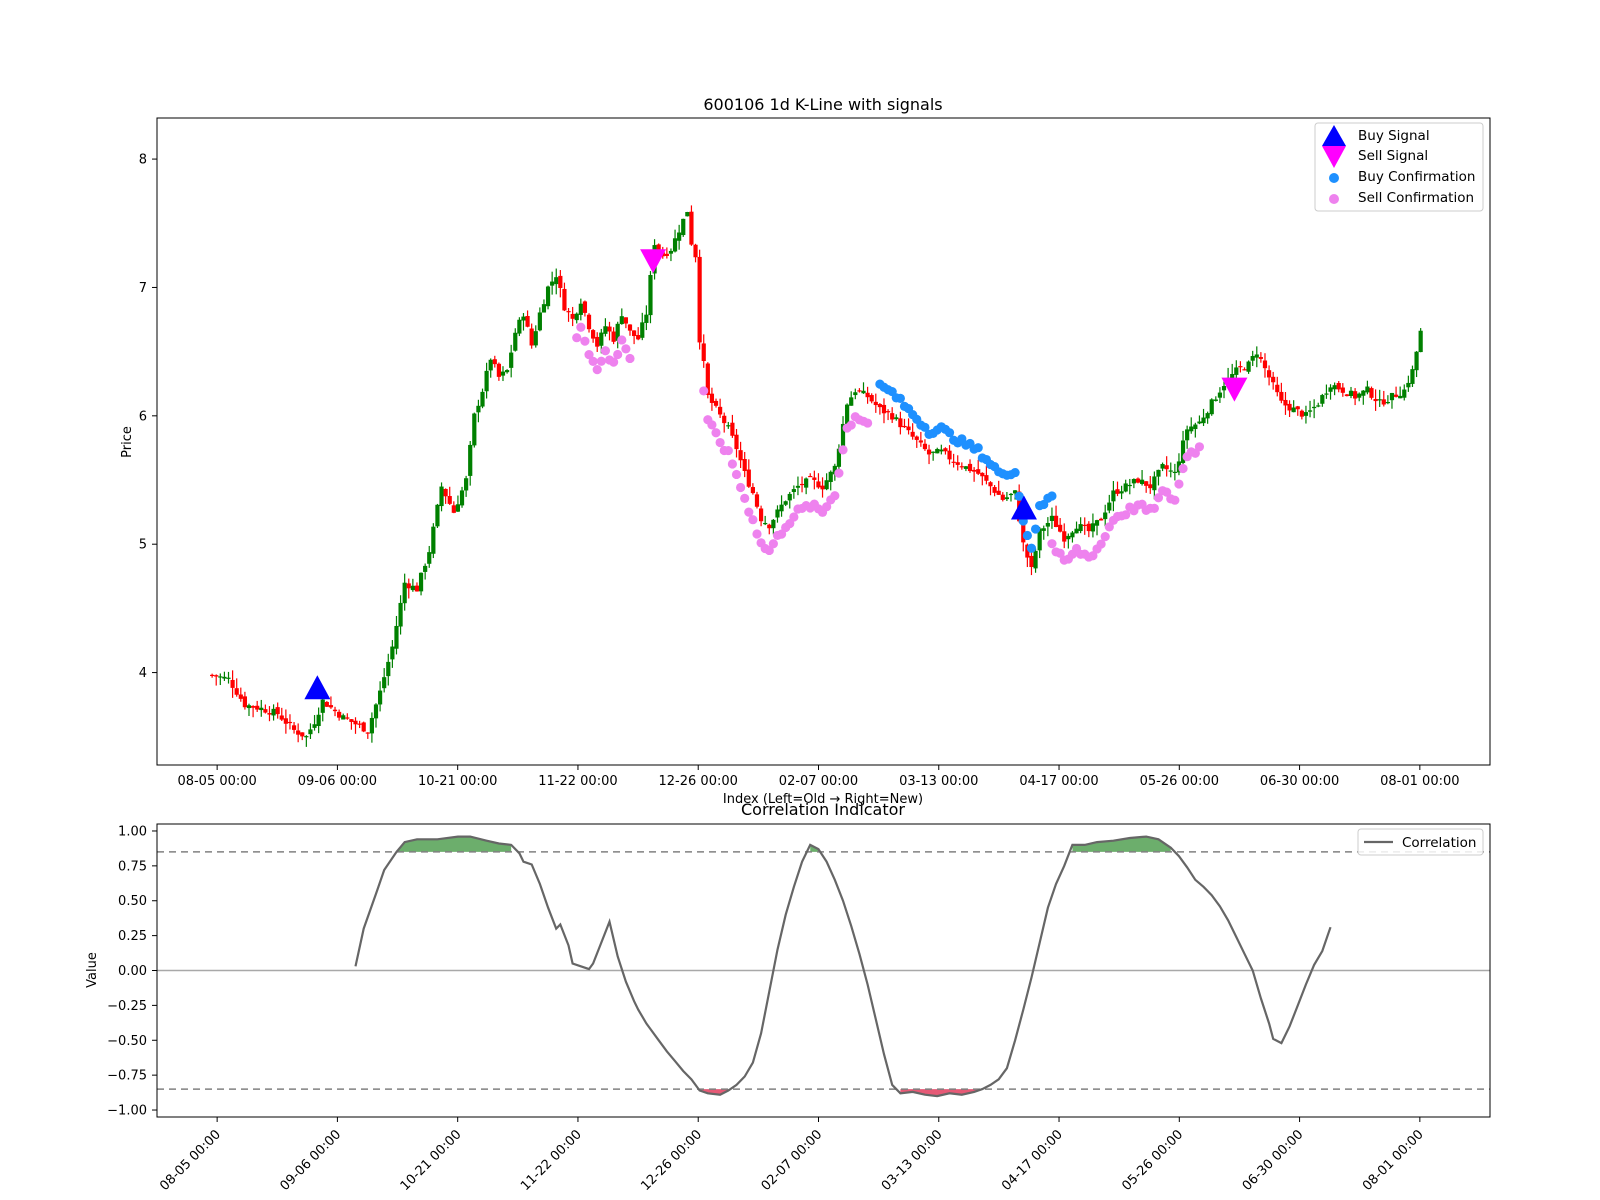 This screenshot has height=1200, width=1600. Describe the element at coordinates (143, 416) in the screenshot. I see `kline-y-tick-label: 6` at that location.